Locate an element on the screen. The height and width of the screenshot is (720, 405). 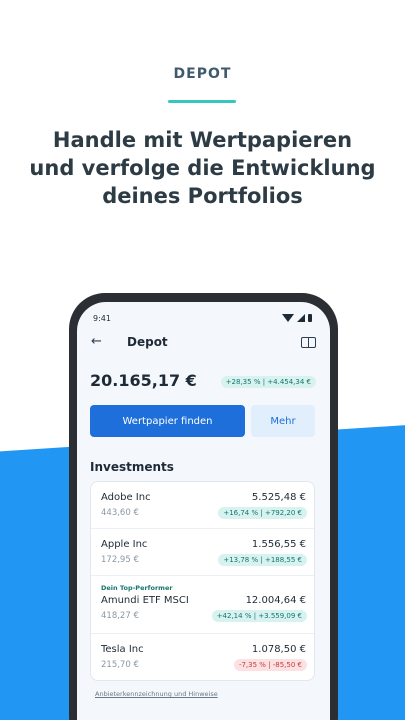
top-performer-label: Dein Top-Performer is located at coordinates (137, 588).